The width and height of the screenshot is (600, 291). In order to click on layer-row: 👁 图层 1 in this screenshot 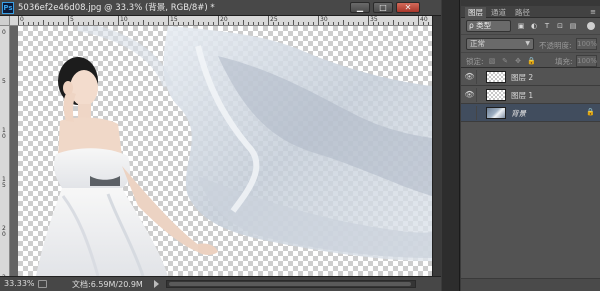, I will do `click(530, 95)`.